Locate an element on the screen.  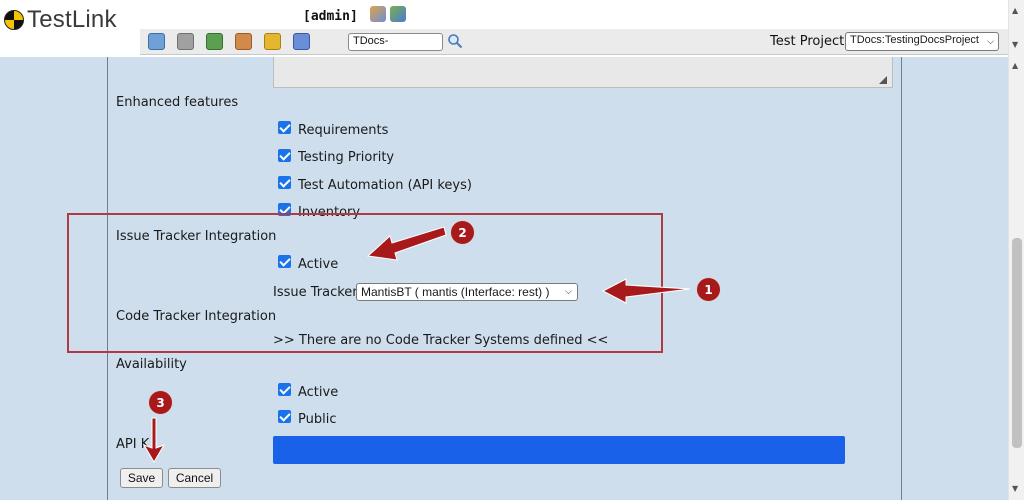
enhanced-features-label: Enhanced features is located at coordinates (177, 102).